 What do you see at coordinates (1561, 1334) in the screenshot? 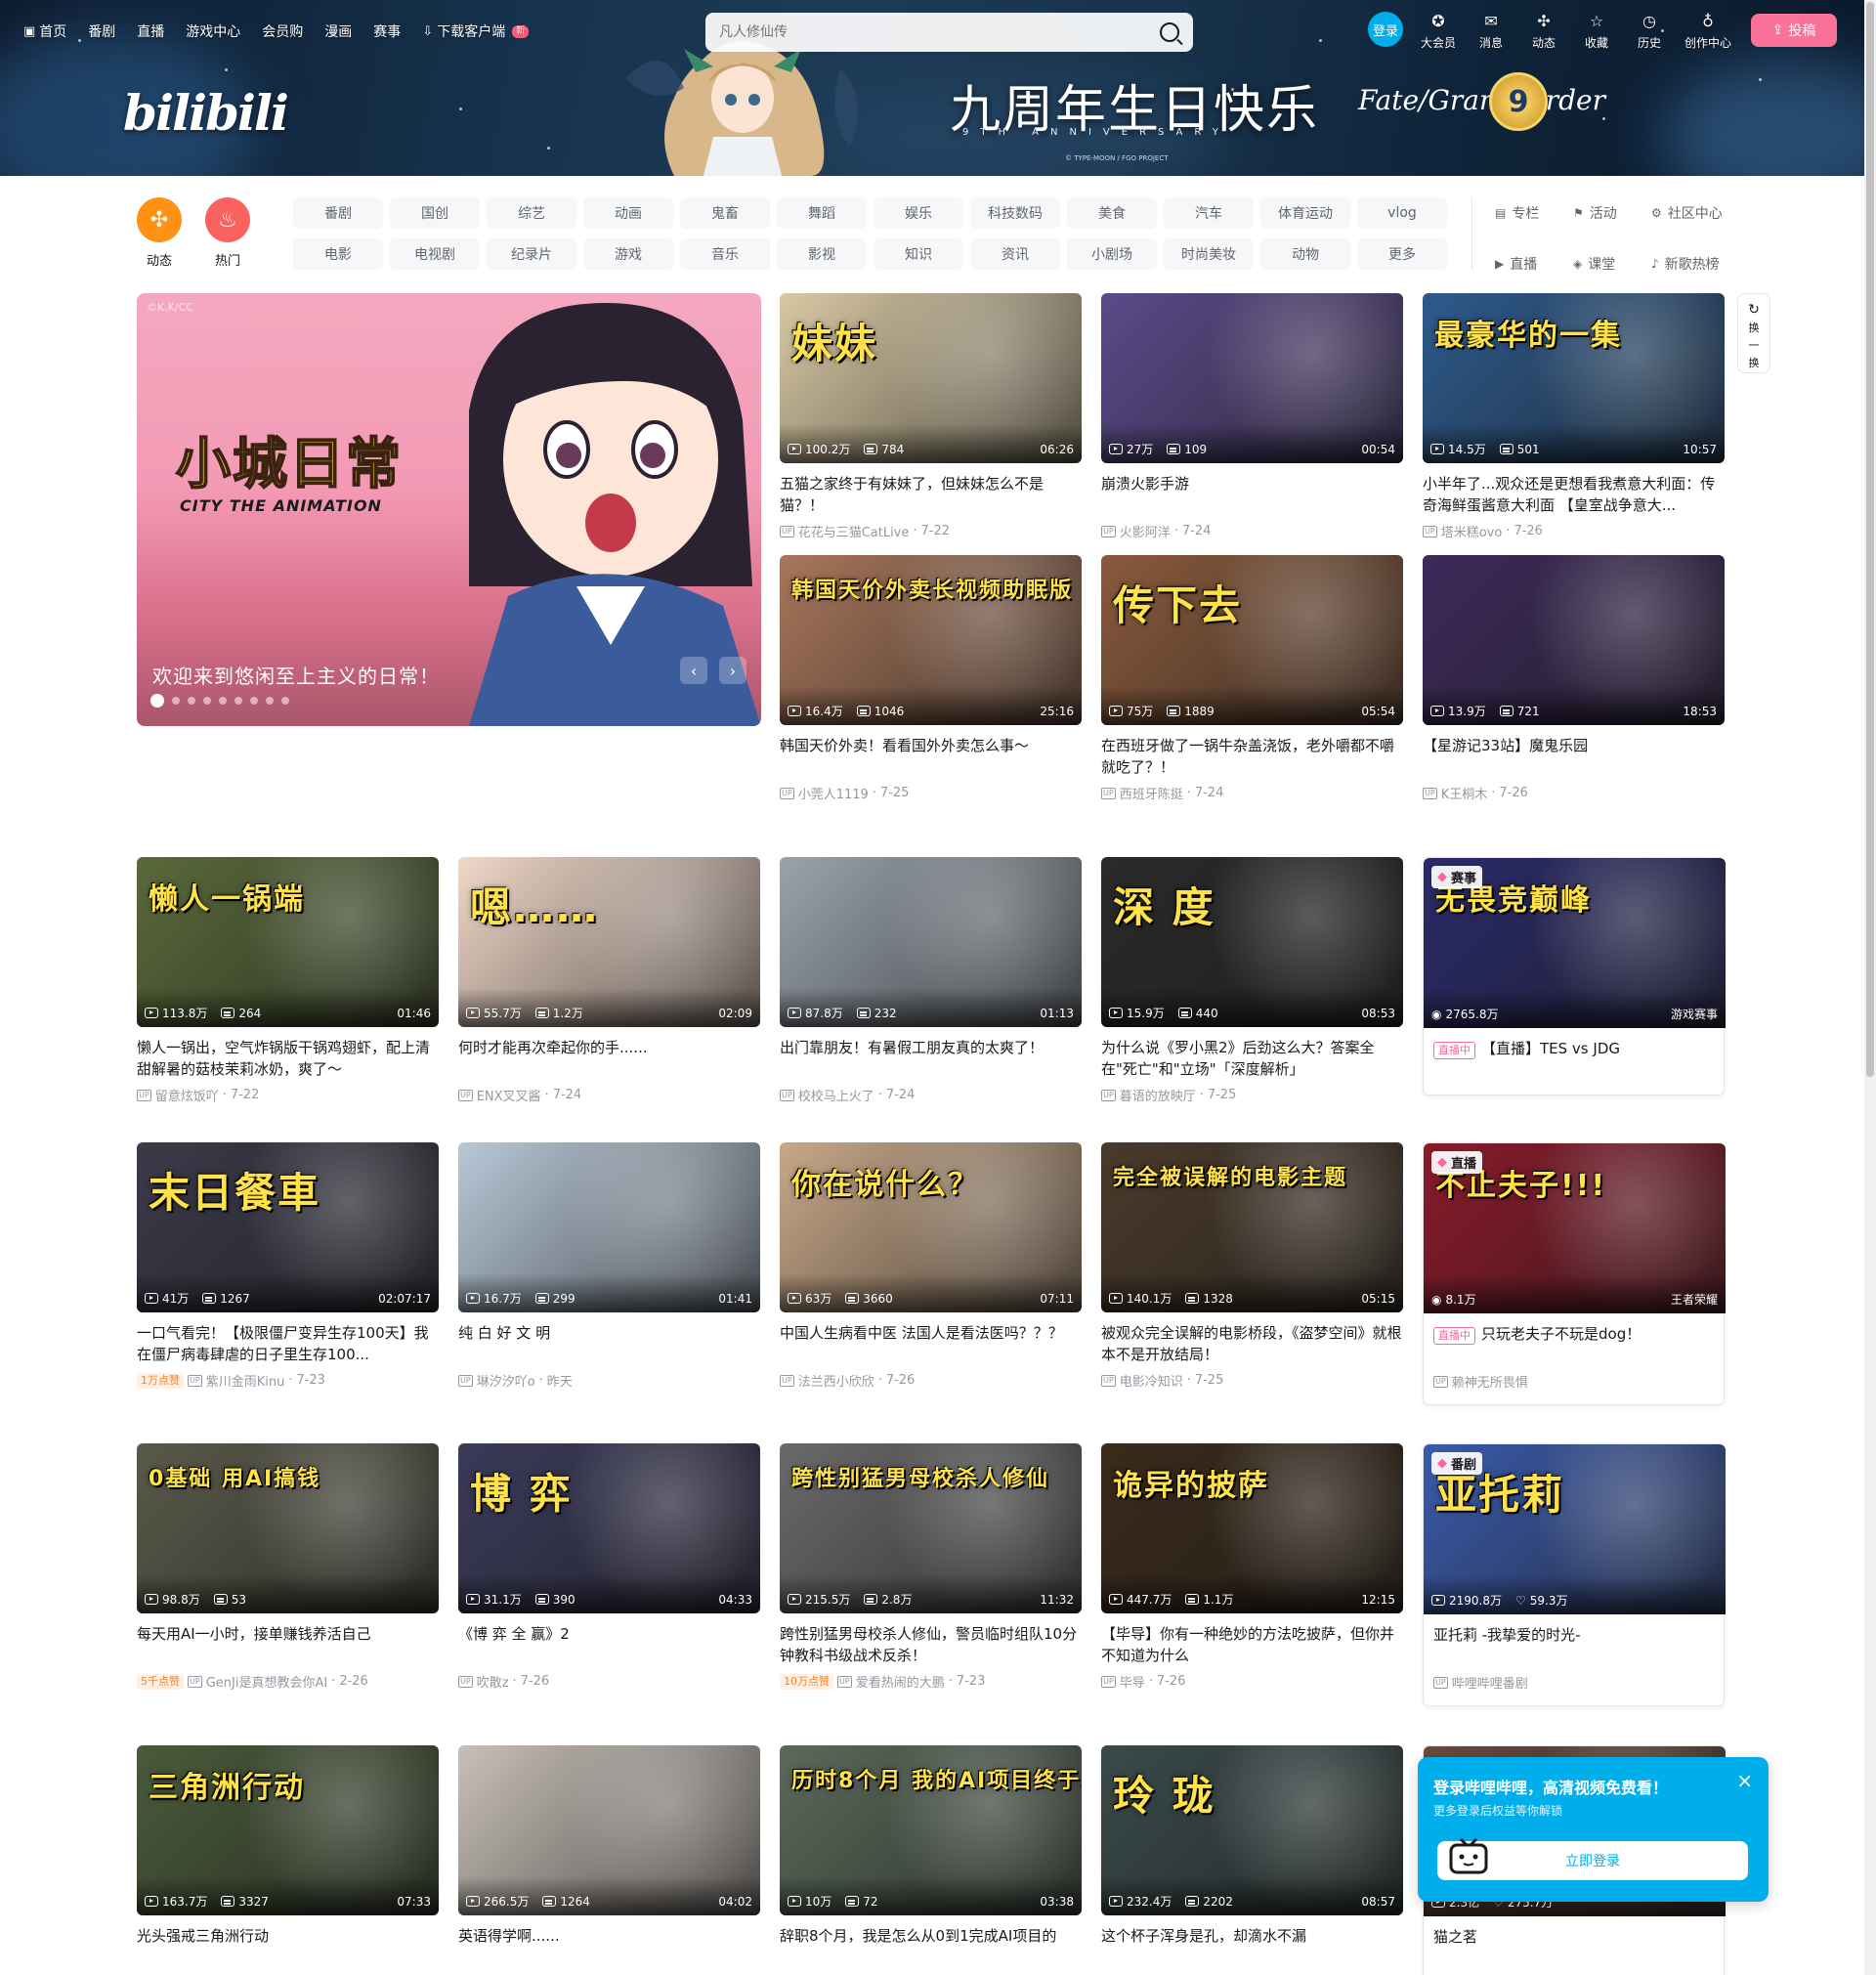
I see `special-title-text: 只玩老夫子不玩是dog！` at bounding box center [1561, 1334].